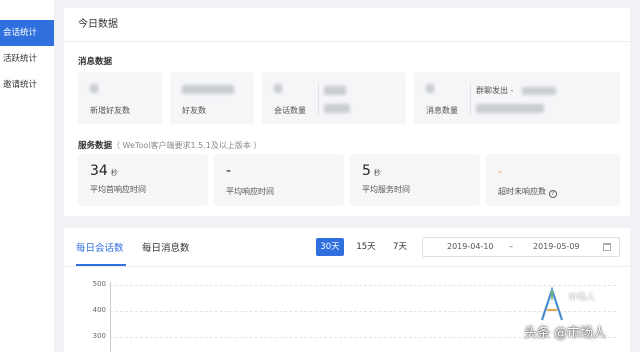 This screenshot has width=640, height=352. Describe the element at coordinates (415, 180) in the screenshot. I see `avg-service-box: 5秒 平均服务时间` at that location.